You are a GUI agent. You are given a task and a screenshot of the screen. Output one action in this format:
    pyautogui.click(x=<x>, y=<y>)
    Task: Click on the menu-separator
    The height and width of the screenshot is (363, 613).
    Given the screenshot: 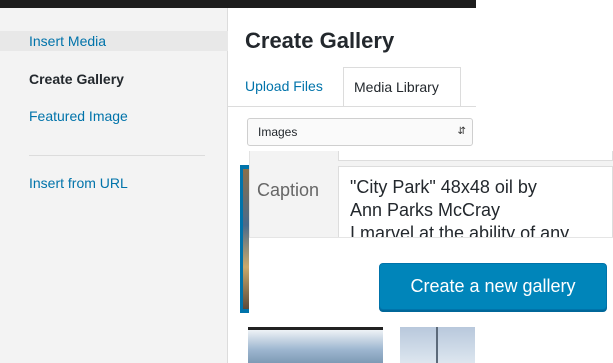 What is the action you would take?
    pyautogui.click(x=117, y=155)
    